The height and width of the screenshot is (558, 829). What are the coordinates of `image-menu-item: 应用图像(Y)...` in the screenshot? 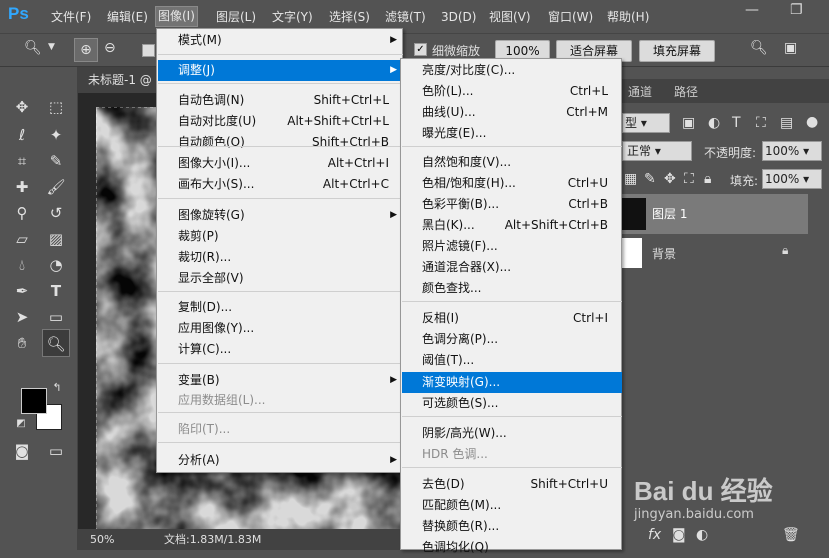 It's located at (280, 328).